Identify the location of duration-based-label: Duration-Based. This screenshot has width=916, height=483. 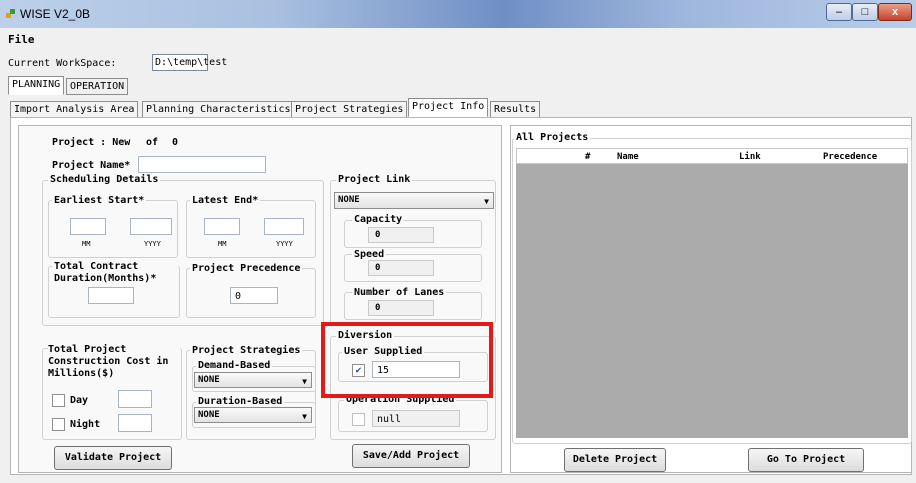
(240, 401).